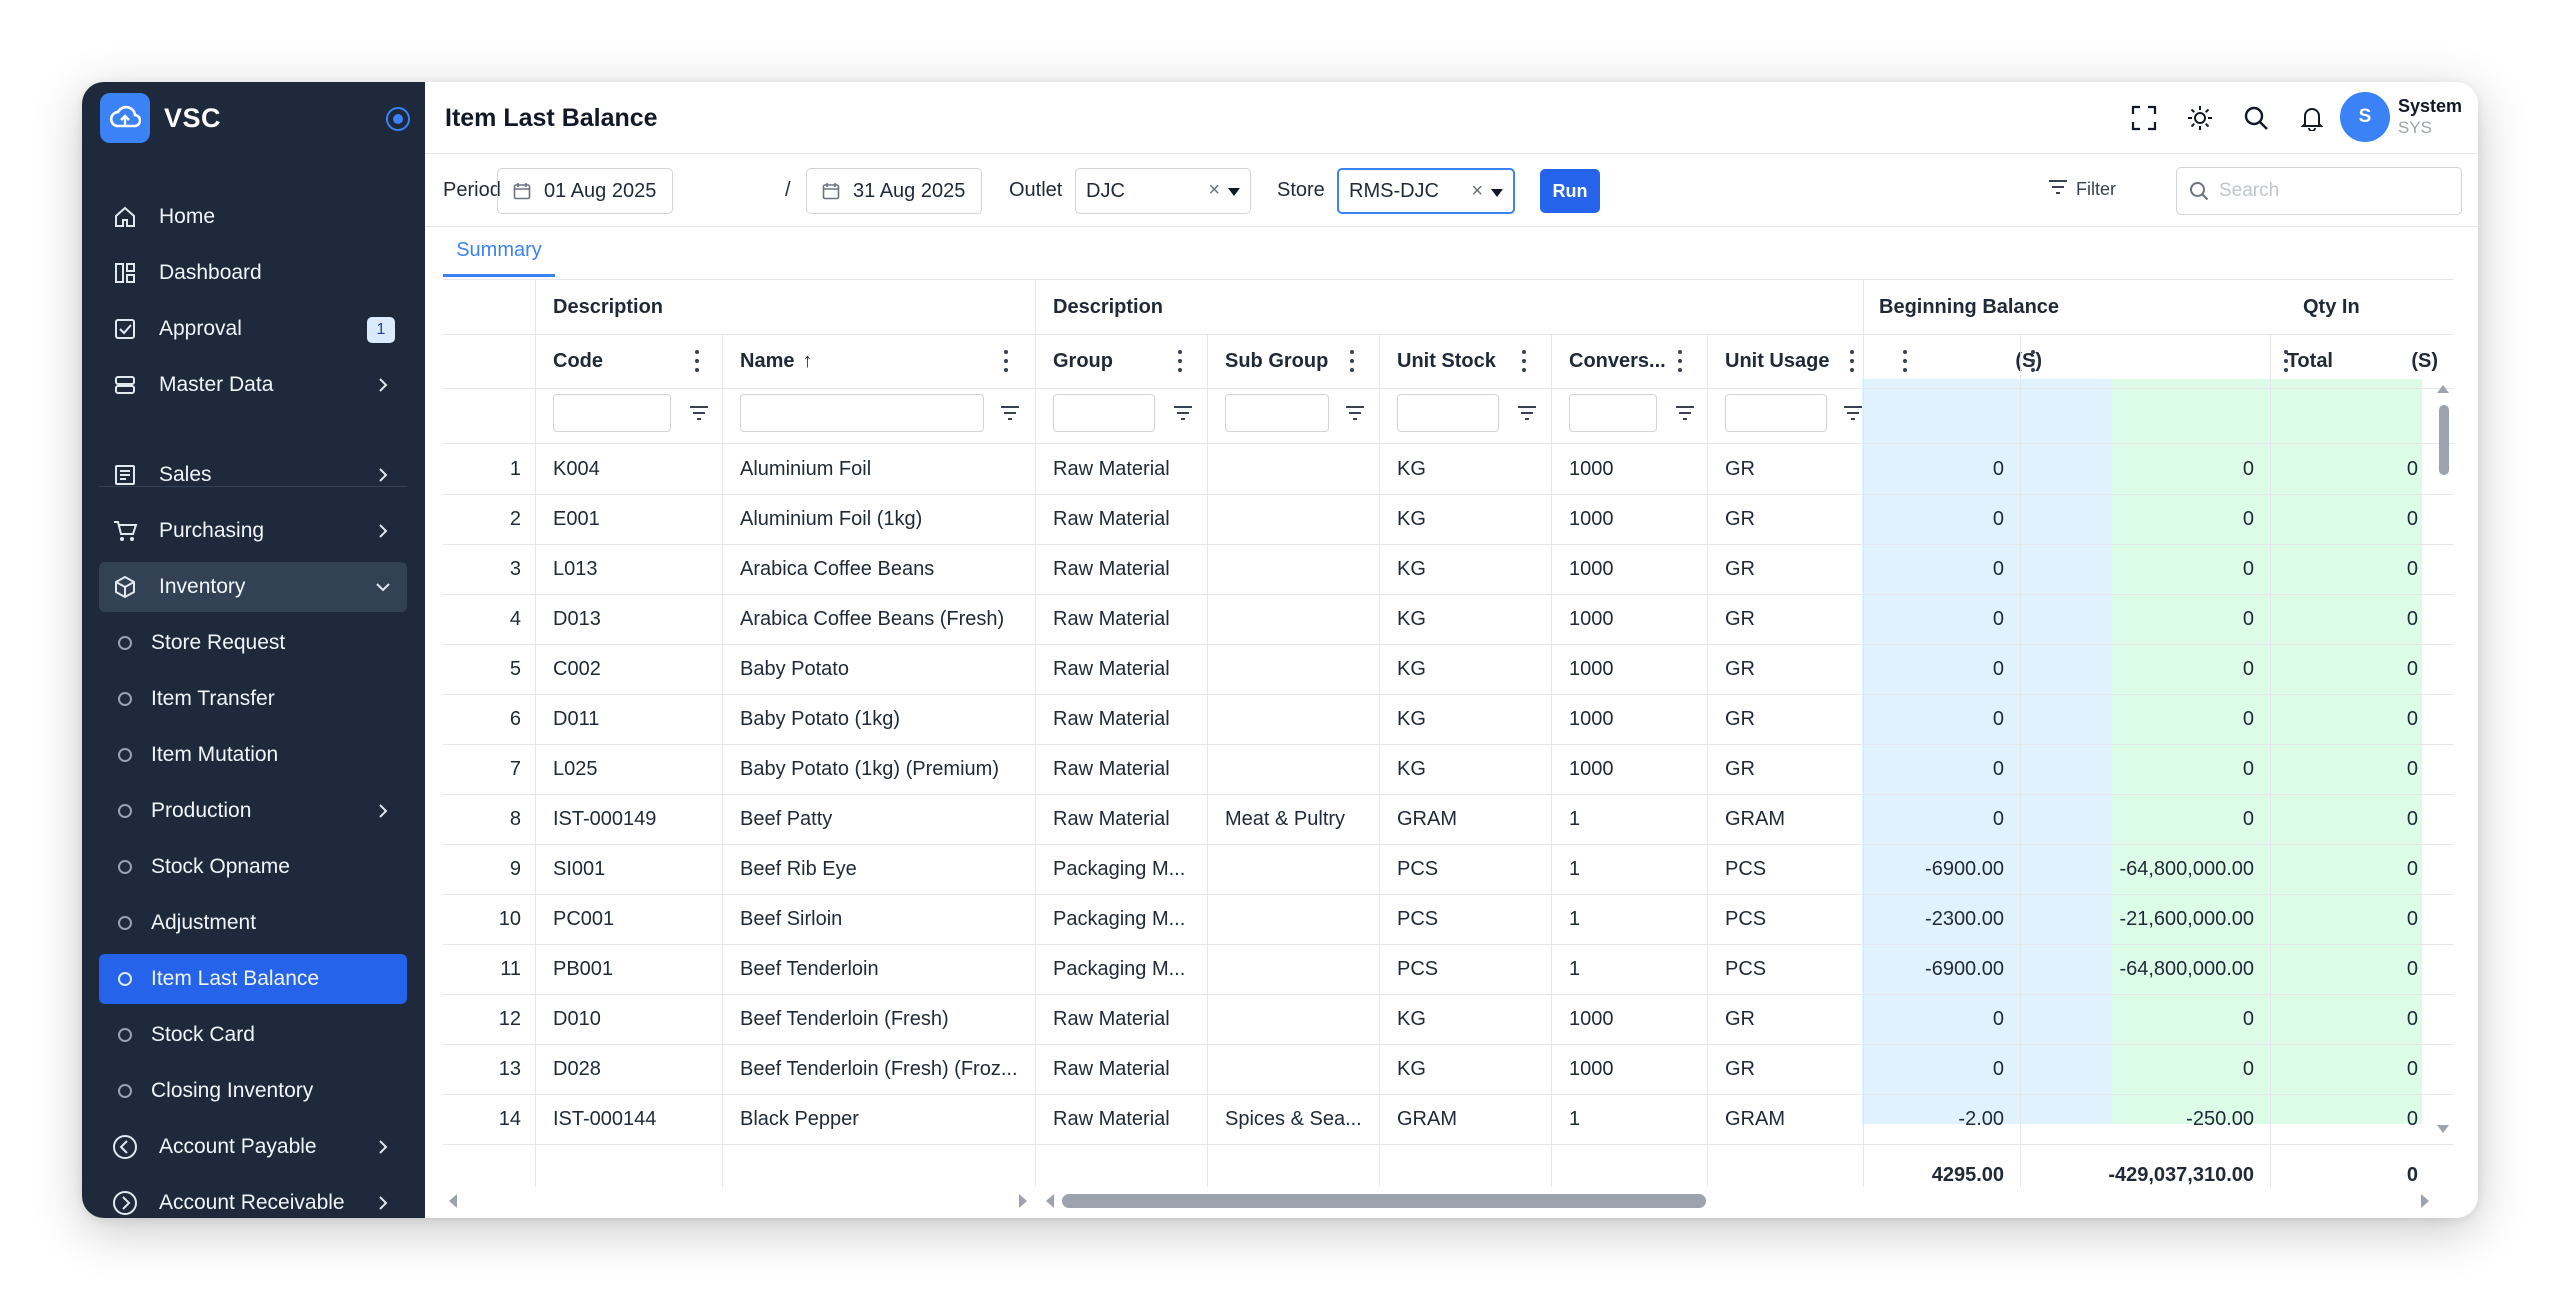 This screenshot has height=1299, width=2560. What do you see at coordinates (253, 867) in the screenshot?
I see `sidebar-item-stock-opname: Stock Opname` at bounding box center [253, 867].